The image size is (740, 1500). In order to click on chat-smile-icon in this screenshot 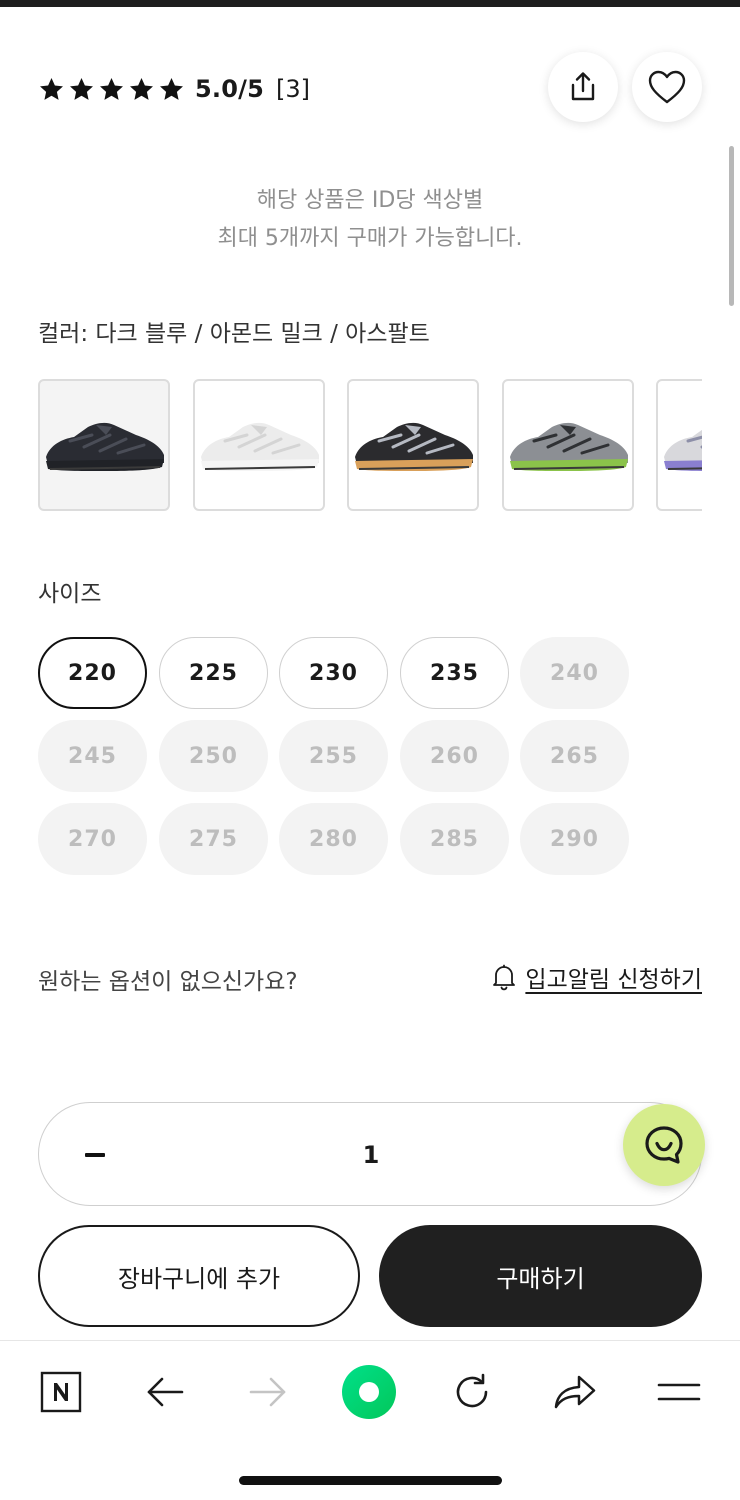, I will do `click(664, 1145)`.